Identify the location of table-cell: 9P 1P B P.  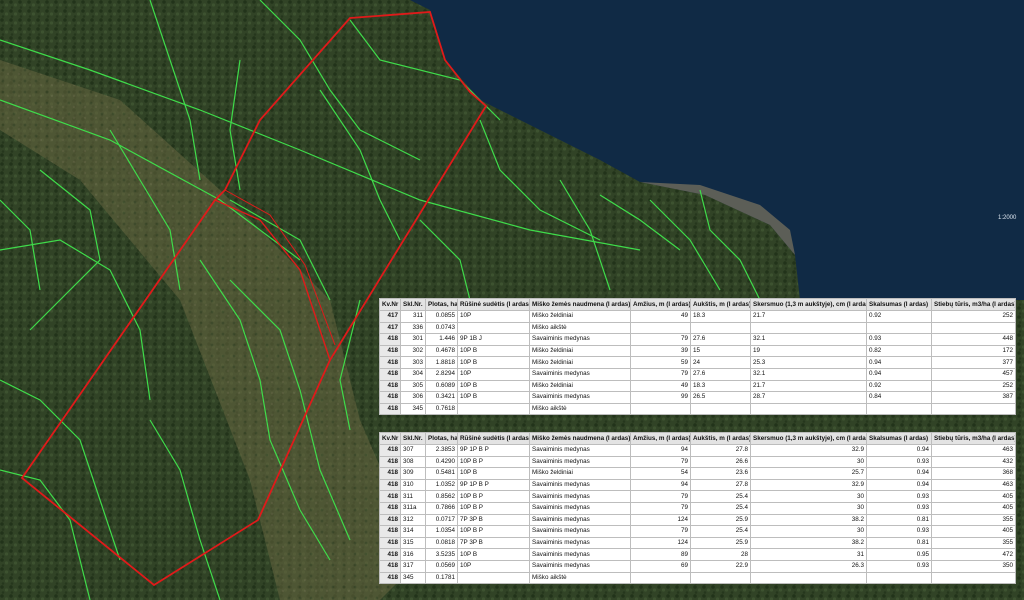
(493, 485).